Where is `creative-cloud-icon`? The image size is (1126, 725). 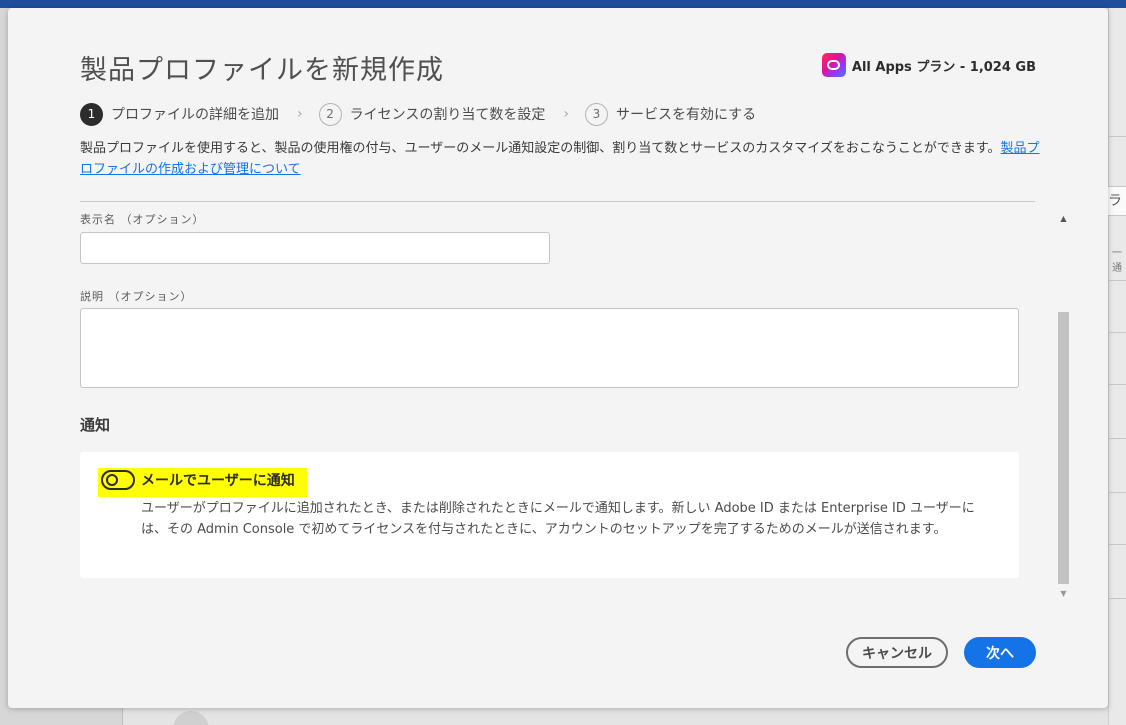
creative-cloud-icon is located at coordinates (833, 65).